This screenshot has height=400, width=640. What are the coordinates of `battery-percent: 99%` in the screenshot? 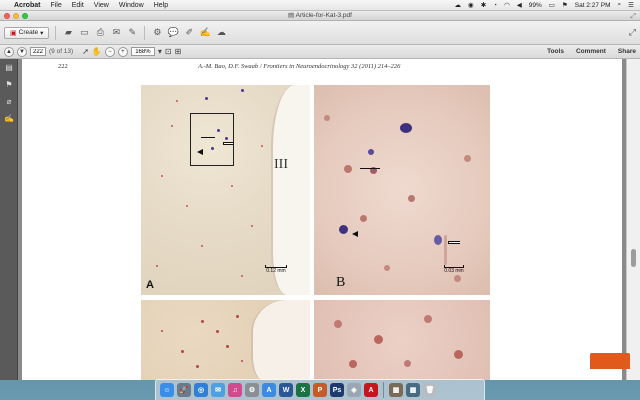 It's located at (535, 5).